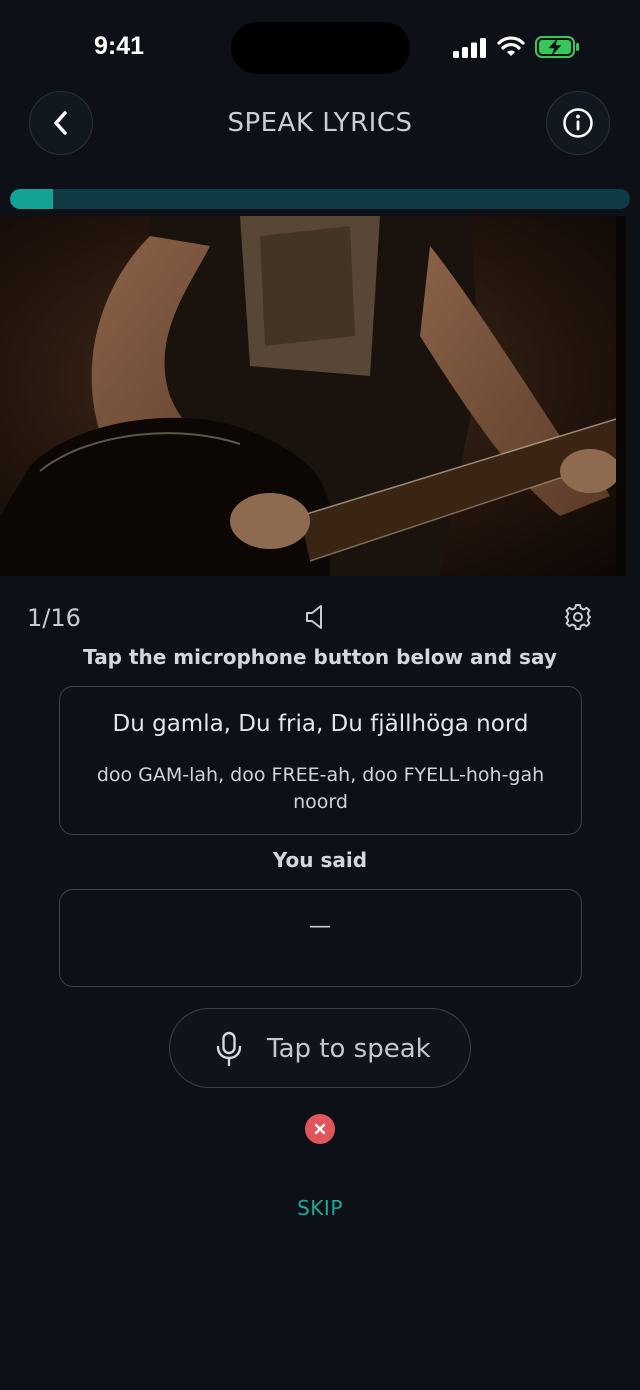  I want to click on info-button, so click(578, 123).